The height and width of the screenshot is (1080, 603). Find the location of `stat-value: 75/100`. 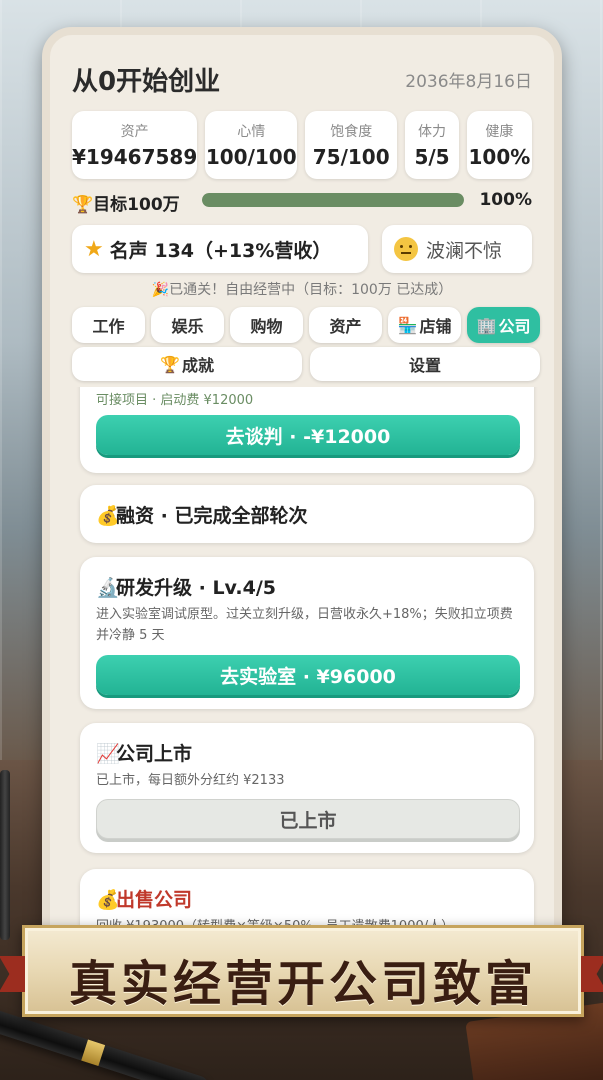

stat-value: 75/100 is located at coordinates (351, 157).